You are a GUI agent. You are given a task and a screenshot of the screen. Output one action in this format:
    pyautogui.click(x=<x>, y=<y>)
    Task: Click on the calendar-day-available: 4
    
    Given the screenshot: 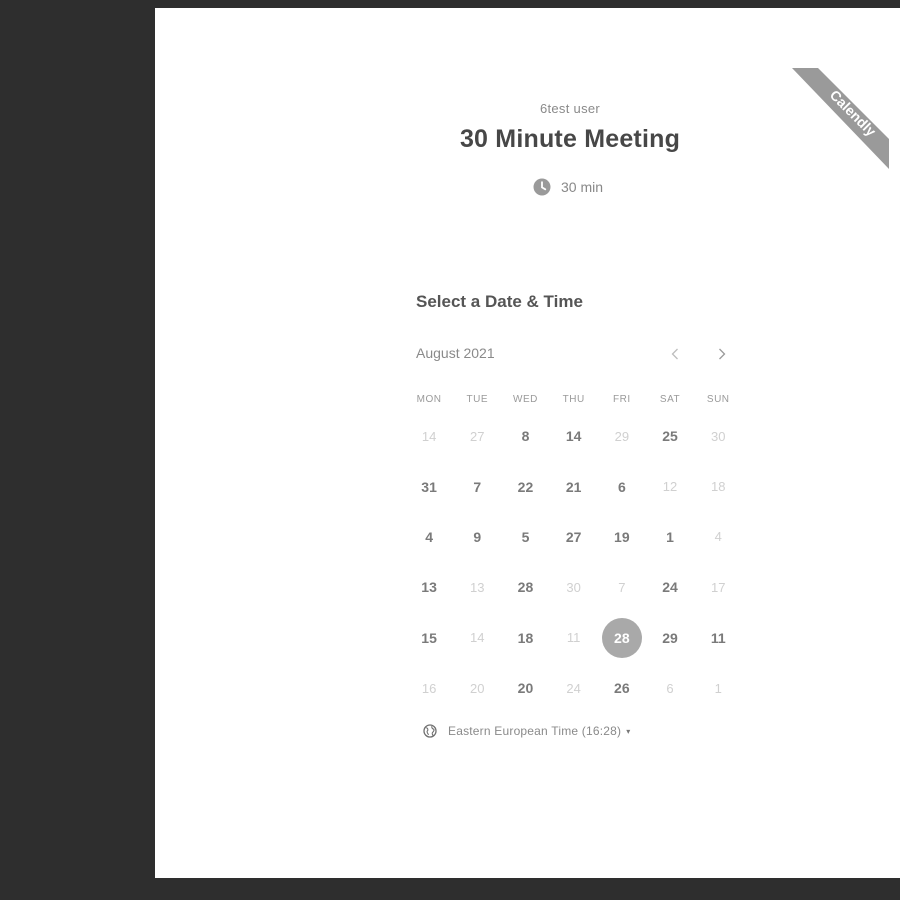 What is the action you would take?
    pyautogui.click(x=429, y=537)
    